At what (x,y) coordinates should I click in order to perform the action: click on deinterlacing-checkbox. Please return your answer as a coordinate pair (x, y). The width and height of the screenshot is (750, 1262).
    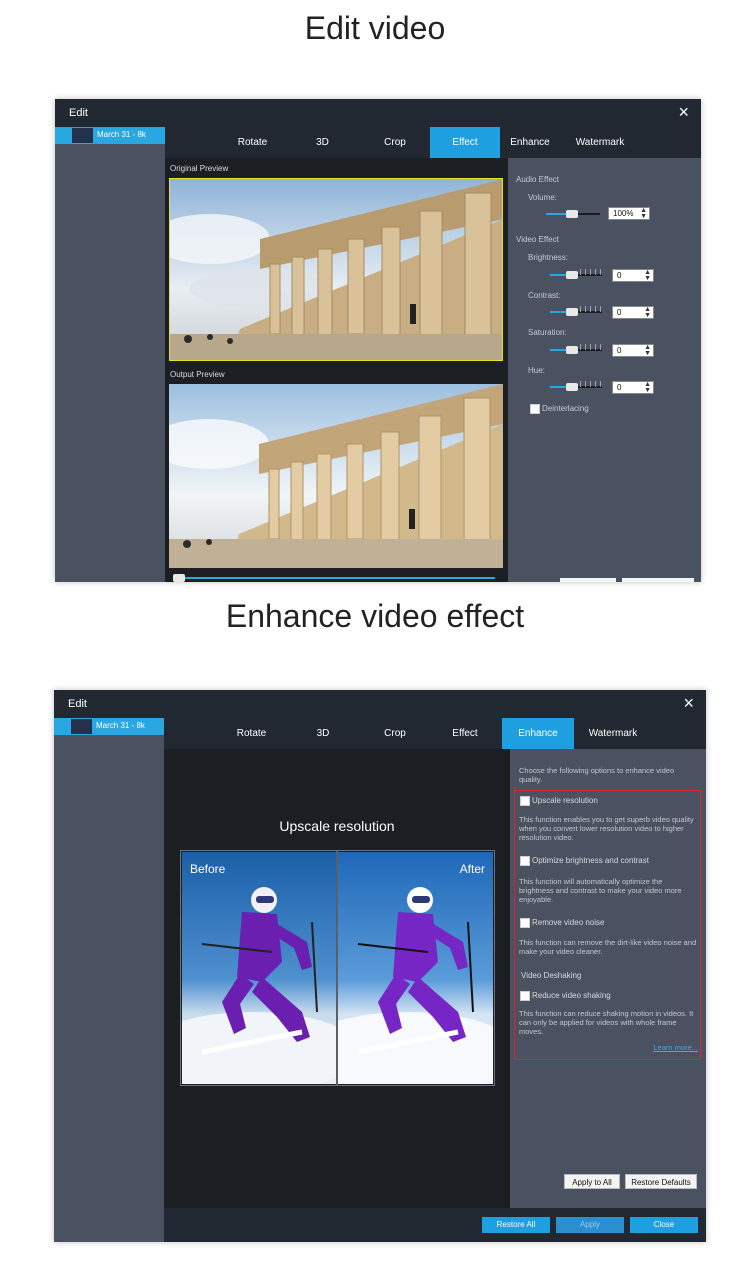
    Looking at the image, I should click on (535, 409).